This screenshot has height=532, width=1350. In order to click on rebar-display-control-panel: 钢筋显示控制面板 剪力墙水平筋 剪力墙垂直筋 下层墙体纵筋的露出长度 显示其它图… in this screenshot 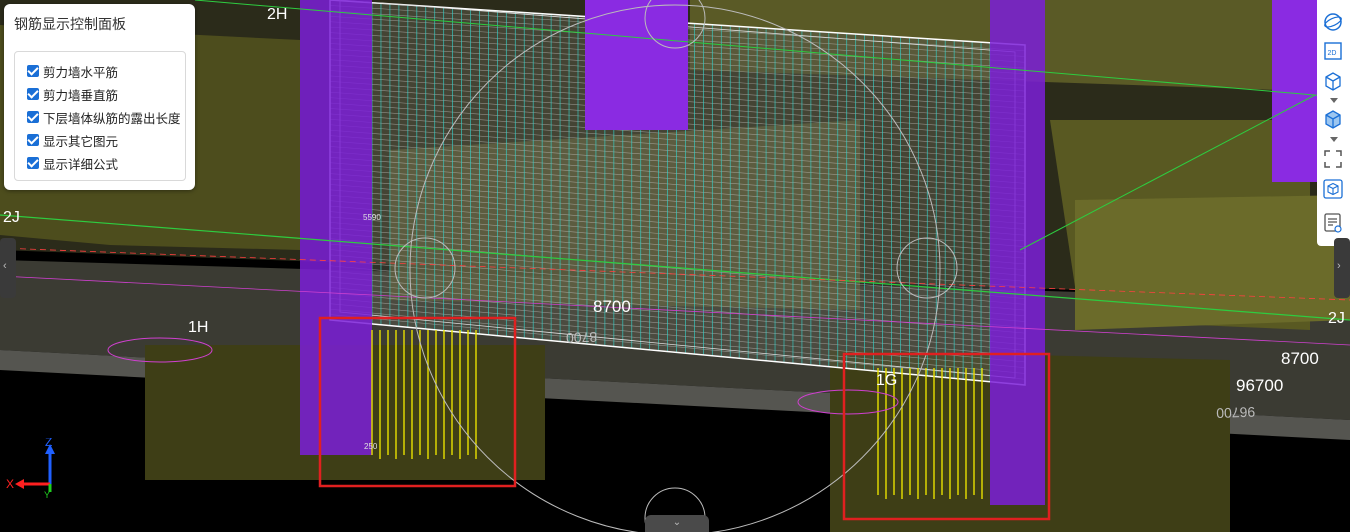, I will do `click(99, 97)`.